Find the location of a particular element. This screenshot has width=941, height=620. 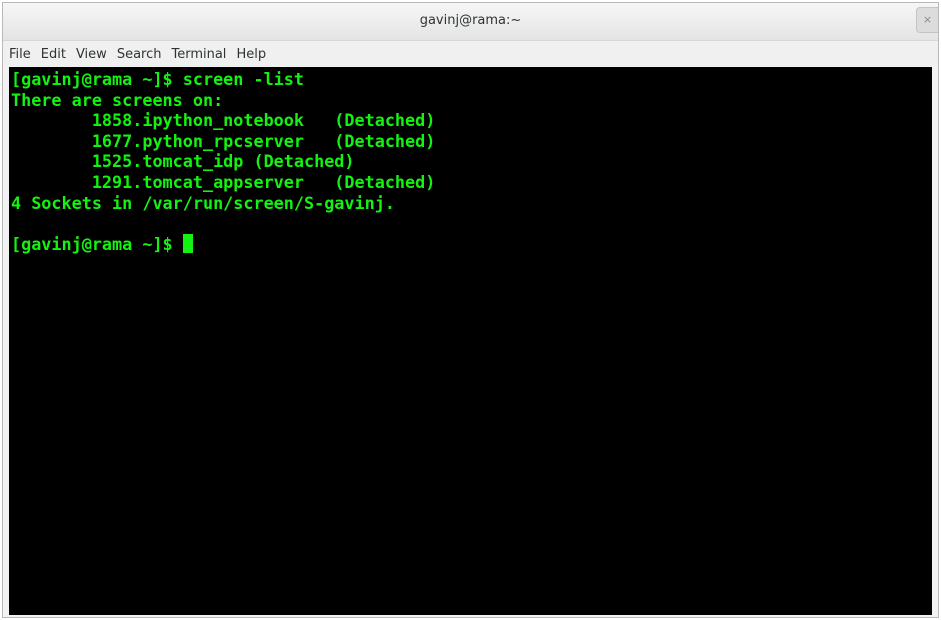

title-bar: gavinj@rama:~ × is located at coordinates (470, 22).